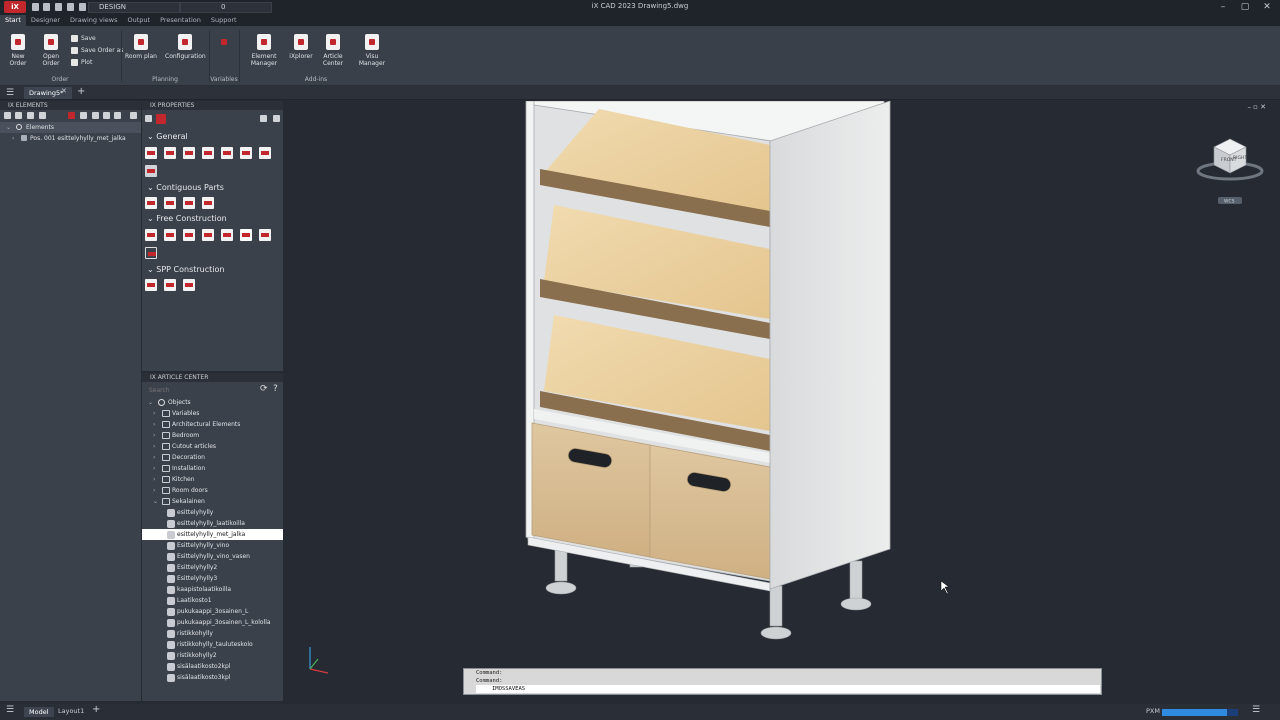  Describe the element at coordinates (212, 611) in the screenshot. I see `article-item: pukukaappi_3osainen_L` at that location.